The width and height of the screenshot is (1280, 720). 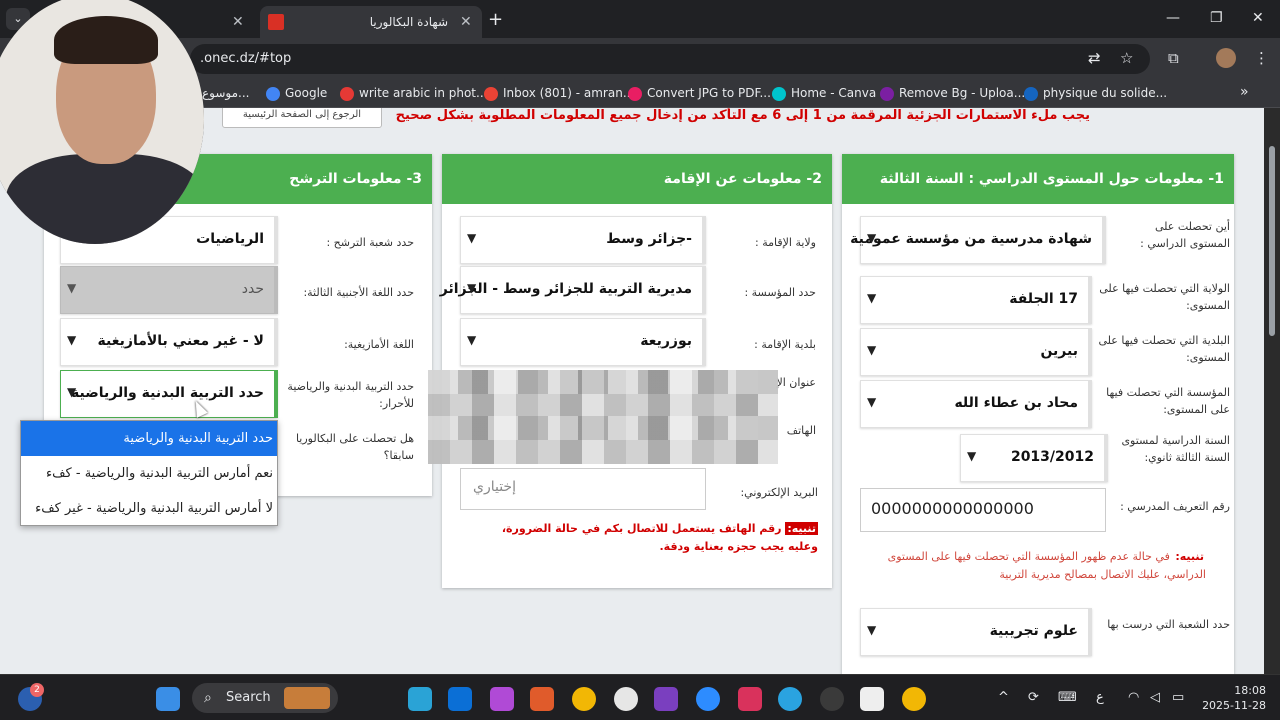 What do you see at coordinates (1133, 697) in the screenshot?
I see `wifi-icon: ◠` at bounding box center [1133, 697].